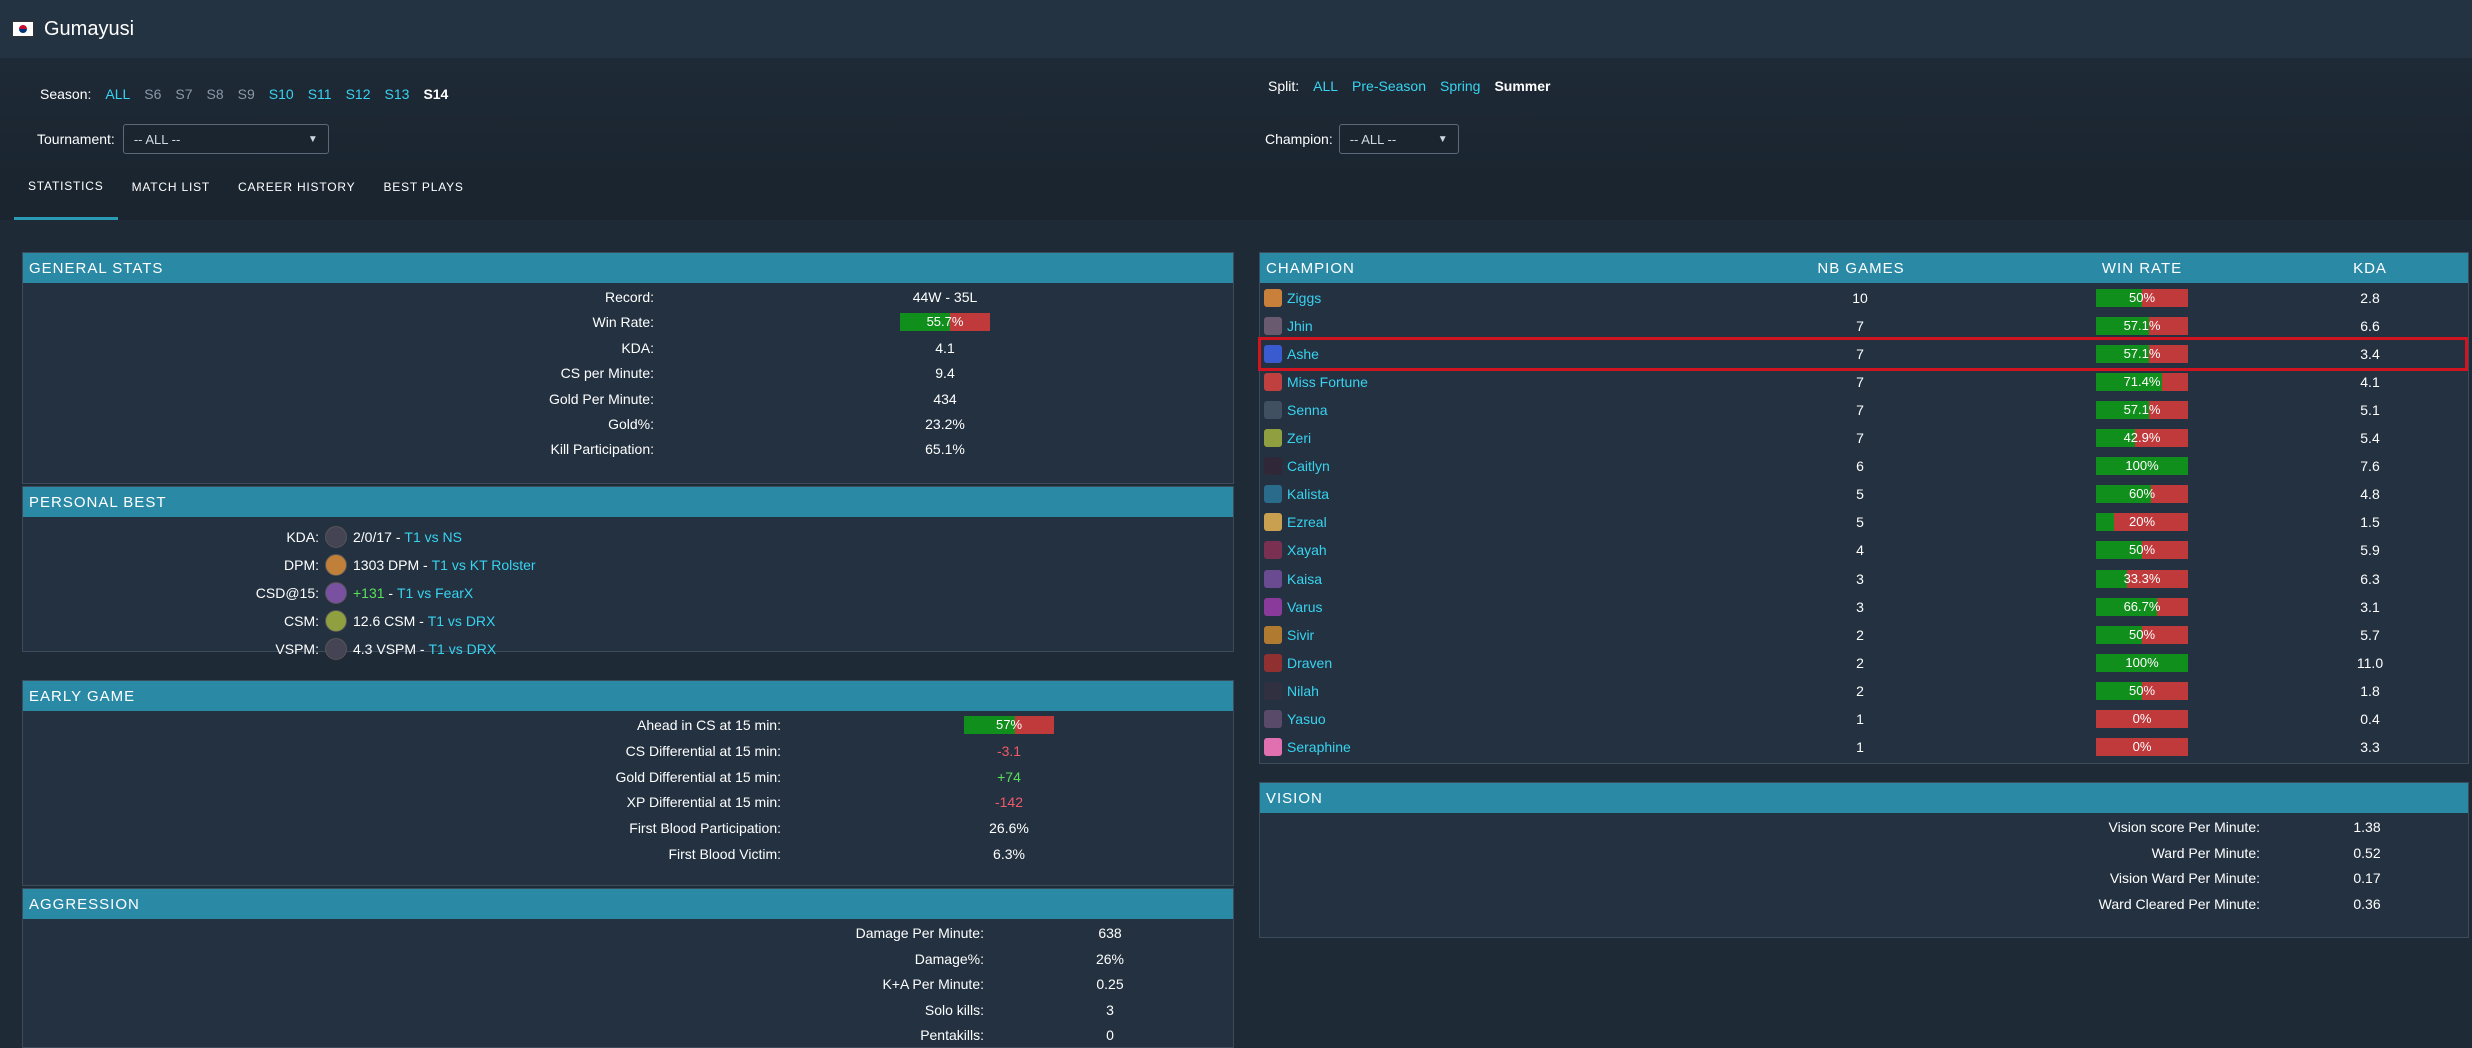 This screenshot has width=2472, height=1048. I want to click on vision-score-per-minute-label: Vision score Per Minute:, so click(2184, 827).